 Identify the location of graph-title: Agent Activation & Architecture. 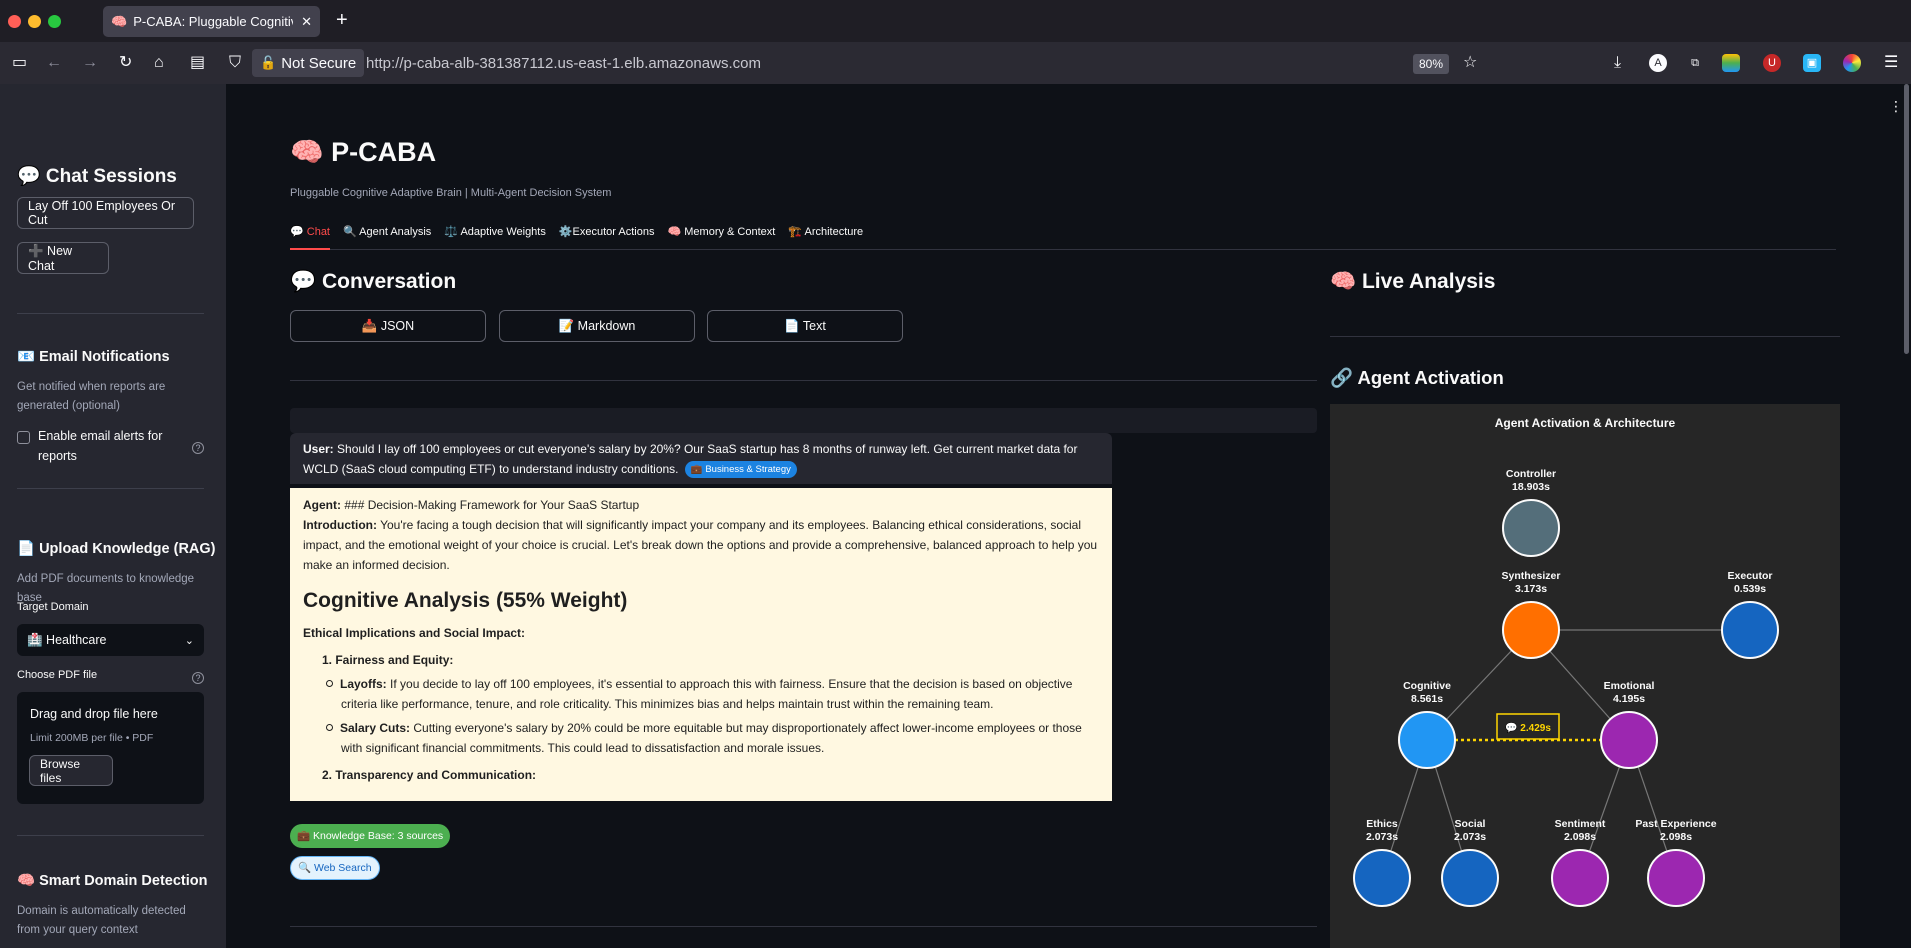
(1585, 423).